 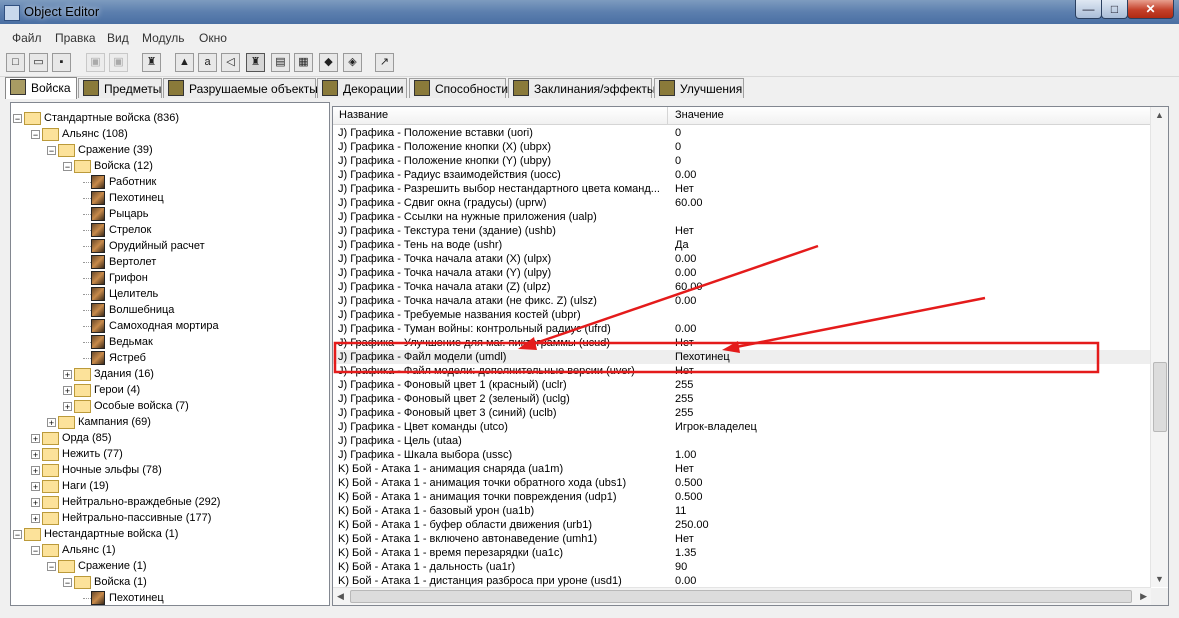 What do you see at coordinates (120, 88) in the screenshot?
I see `tab-items: Предметы` at bounding box center [120, 88].